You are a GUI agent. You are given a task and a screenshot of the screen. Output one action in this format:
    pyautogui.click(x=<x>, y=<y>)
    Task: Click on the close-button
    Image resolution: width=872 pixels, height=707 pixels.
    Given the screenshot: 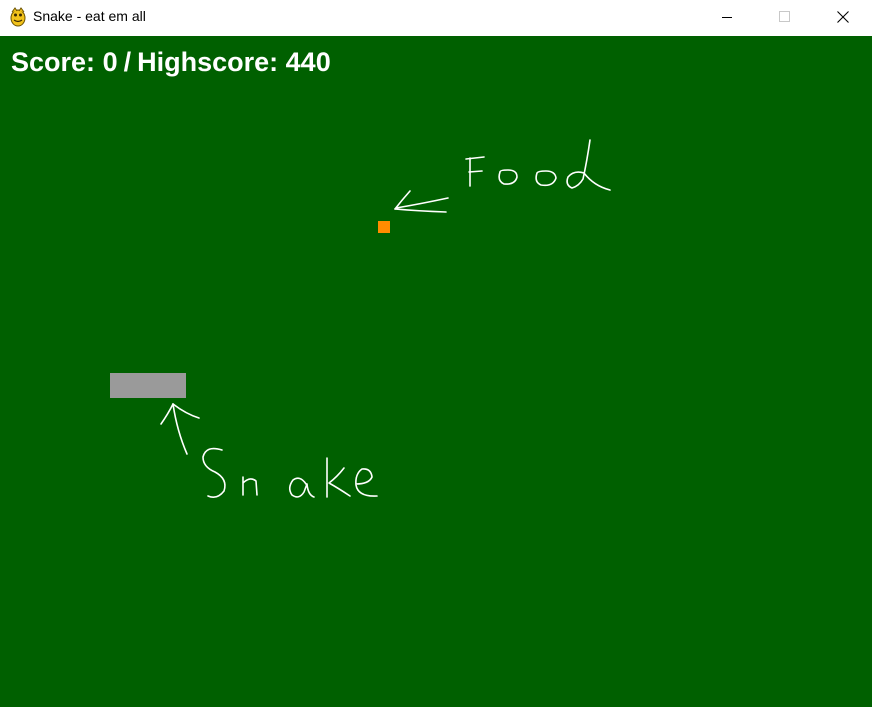 What is the action you would take?
    pyautogui.click(x=843, y=17)
    